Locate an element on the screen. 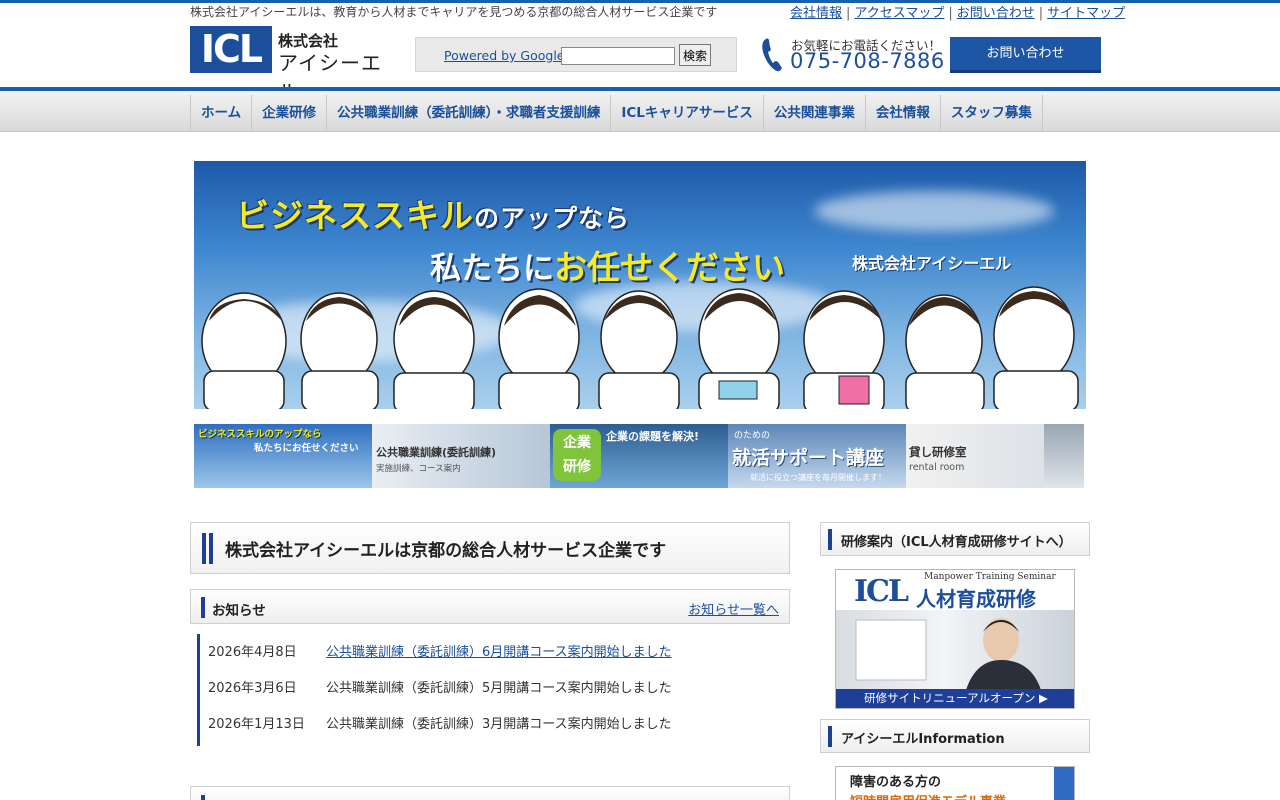  news-title: 公共職業訓練（委託訓練）3月開講コース案内開始しました is located at coordinates (499, 724).